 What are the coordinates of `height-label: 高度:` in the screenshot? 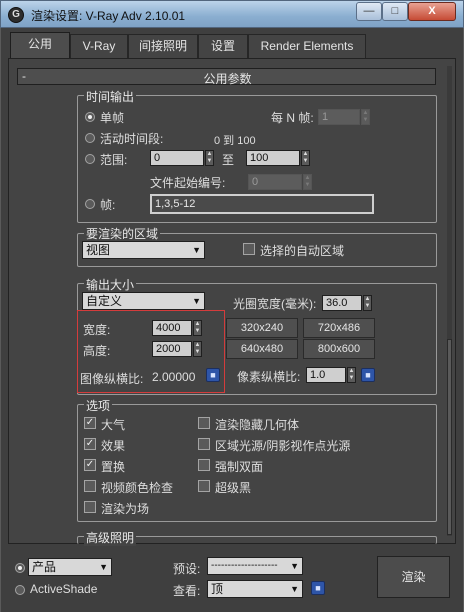 It's located at (97, 351).